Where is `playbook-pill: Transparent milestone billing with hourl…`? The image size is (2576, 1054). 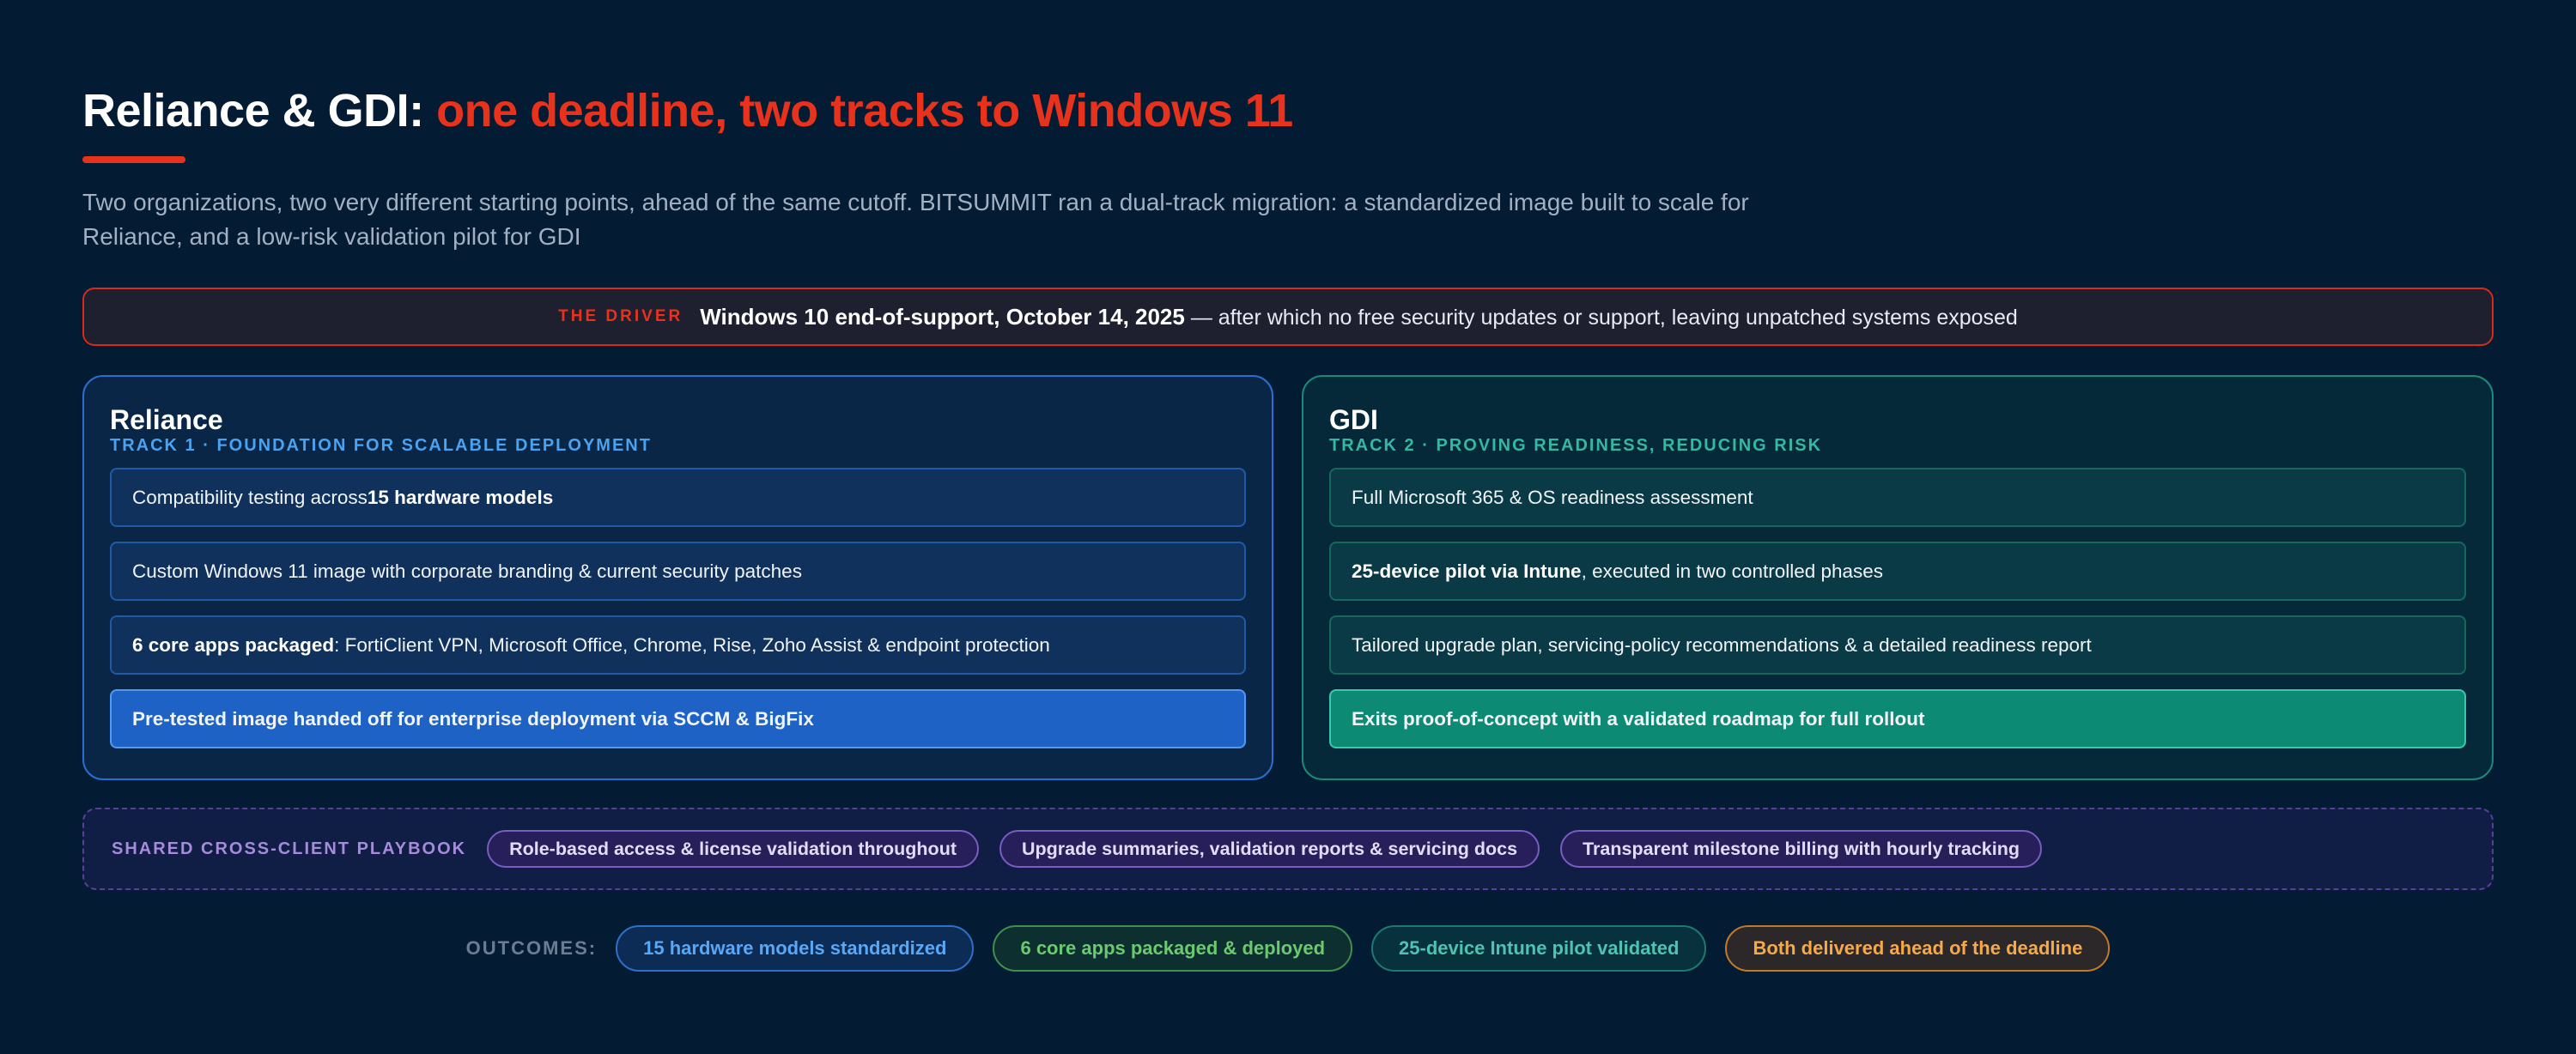 playbook-pill: Transparent milestone billing with hourl… is located at coordinates (1801, 849).